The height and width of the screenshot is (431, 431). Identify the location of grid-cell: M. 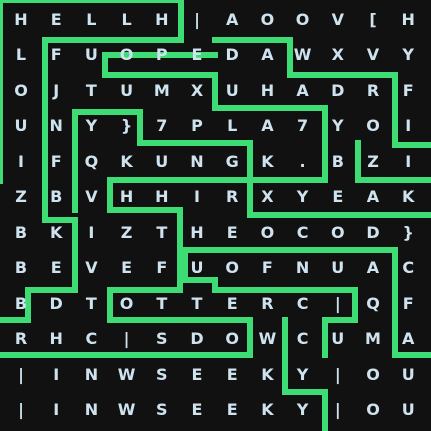
(373, 339).